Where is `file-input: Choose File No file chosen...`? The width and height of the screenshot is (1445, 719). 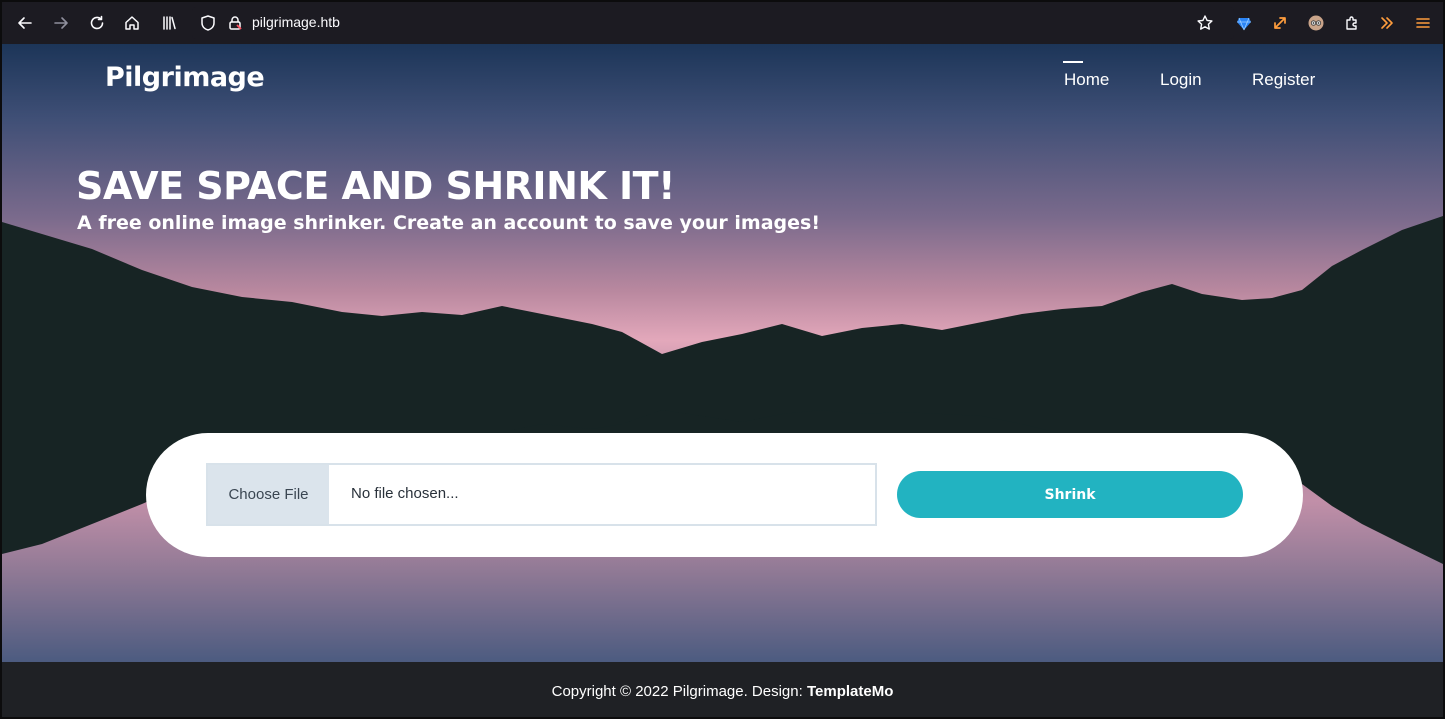
file-input: Choose File No file chosen... is located at coordinates (541, 494).